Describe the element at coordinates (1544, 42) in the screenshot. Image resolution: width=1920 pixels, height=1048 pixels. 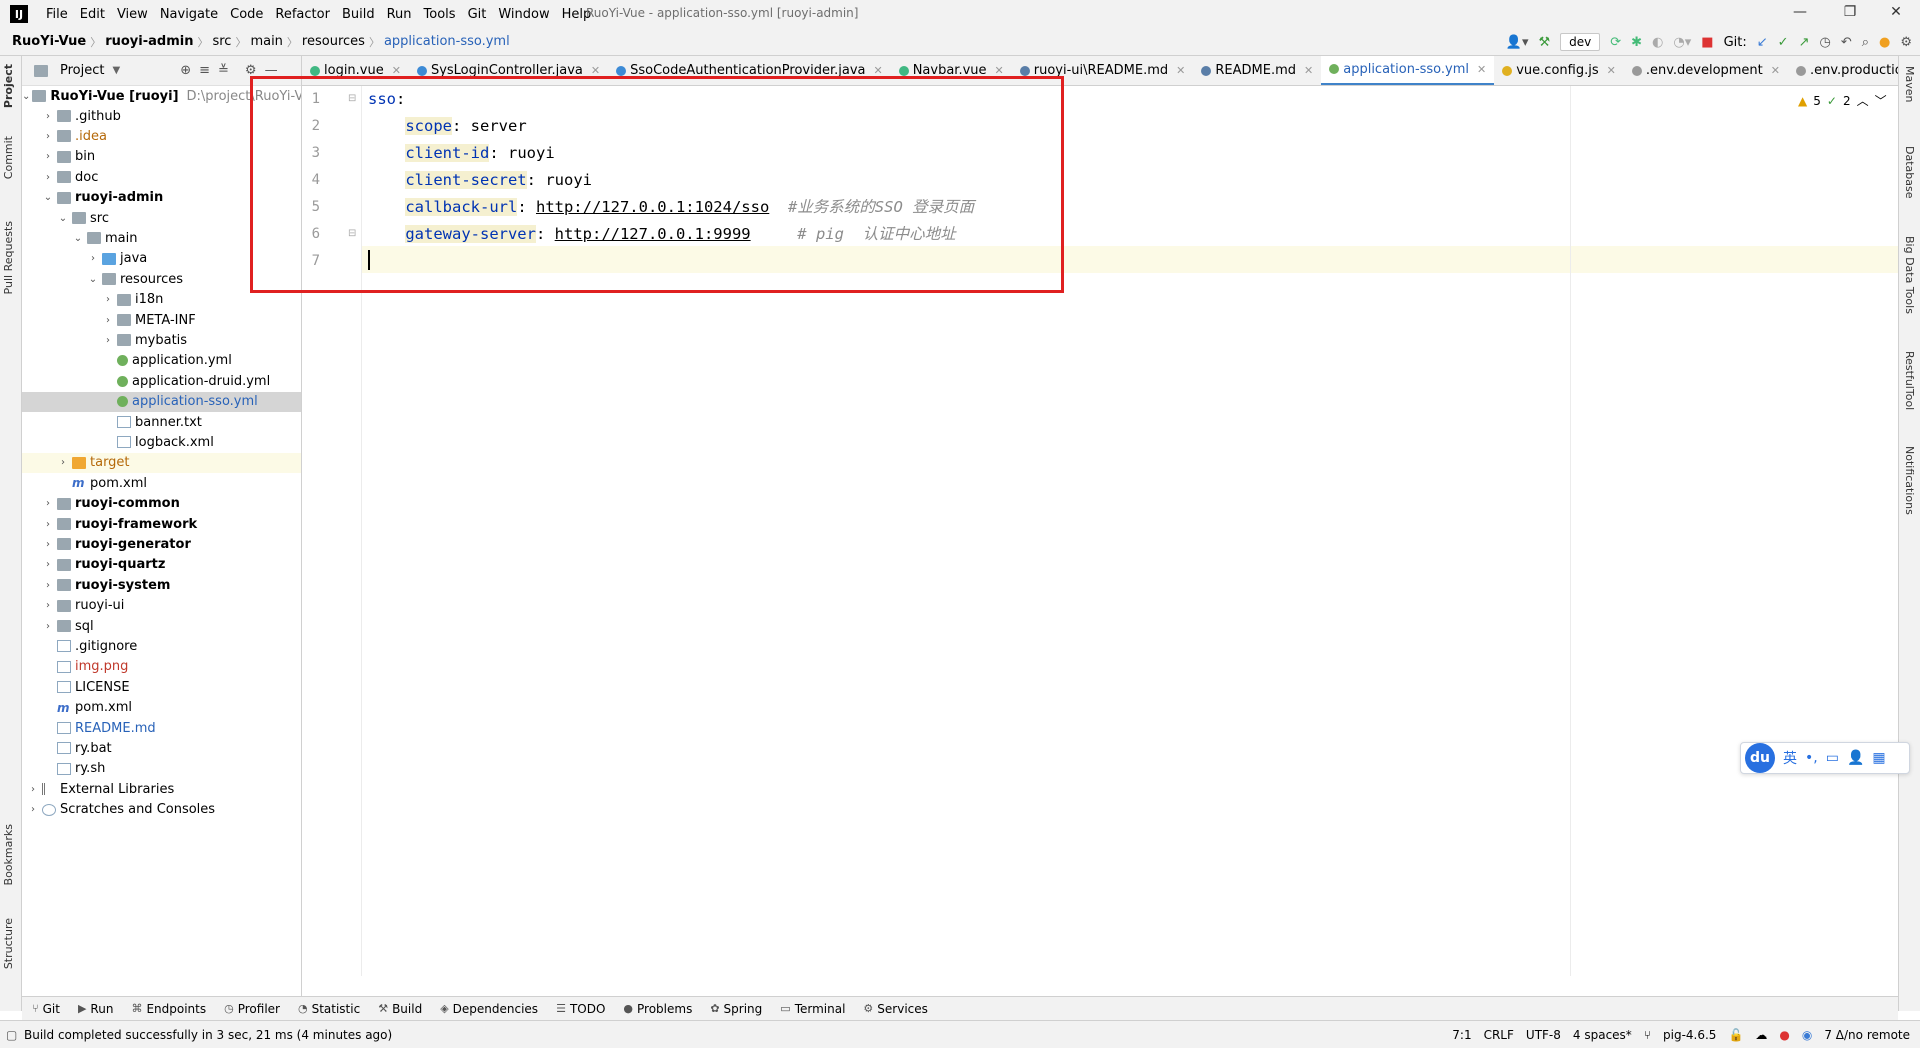
I see `build-hammer-icon: ⚒` at that location.